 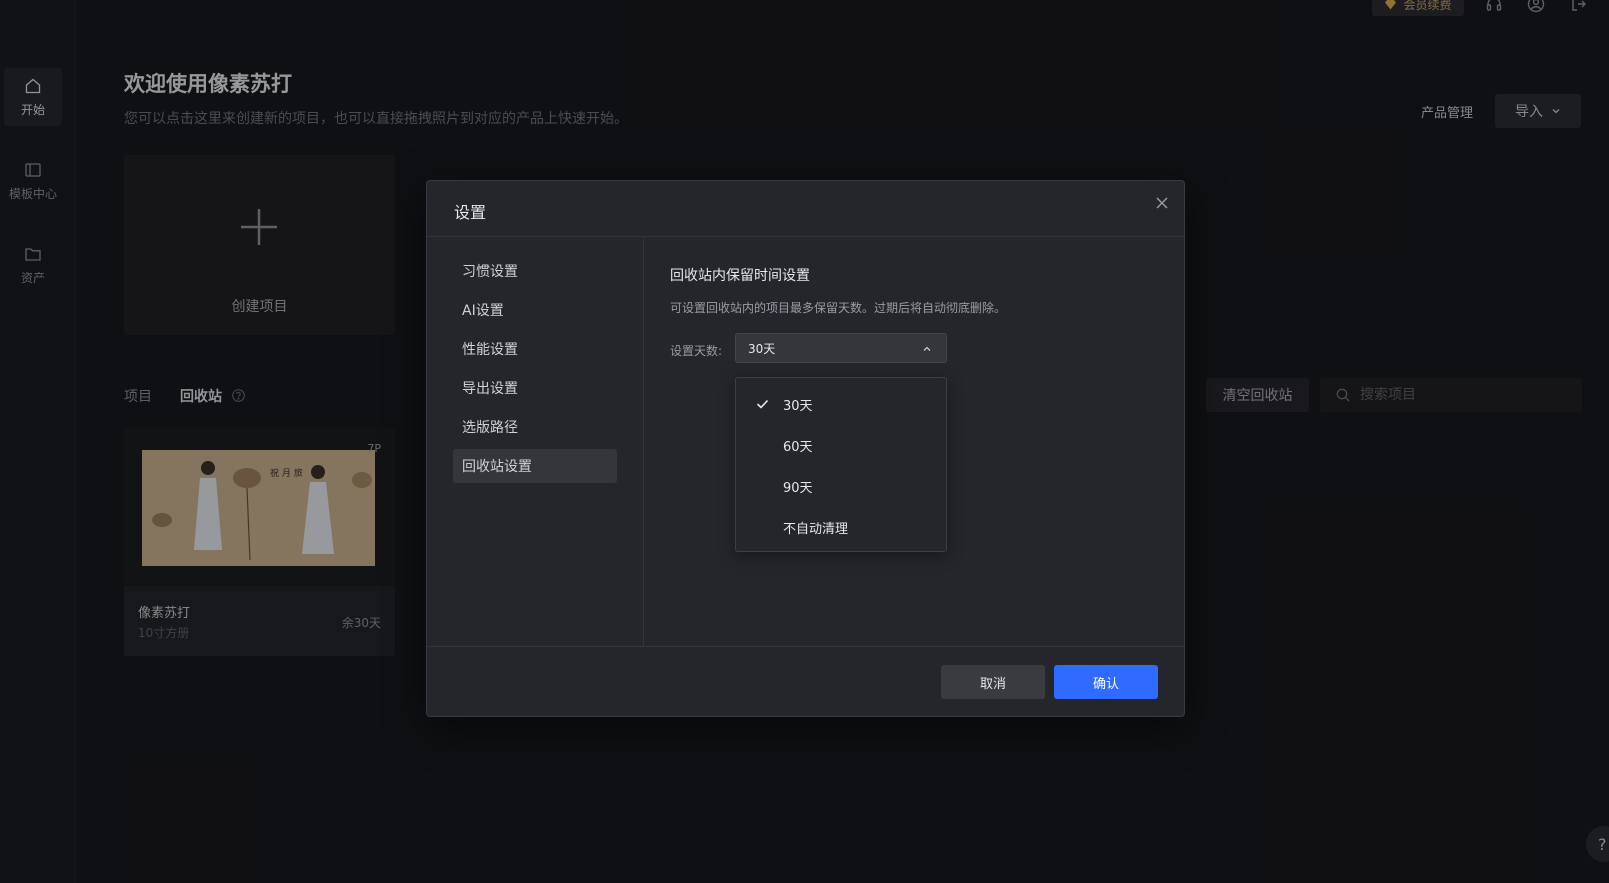 What do you see at coordinates (1162, 203) in the screenshot?
I see `close-icon` at bounding box center [1162, 203].